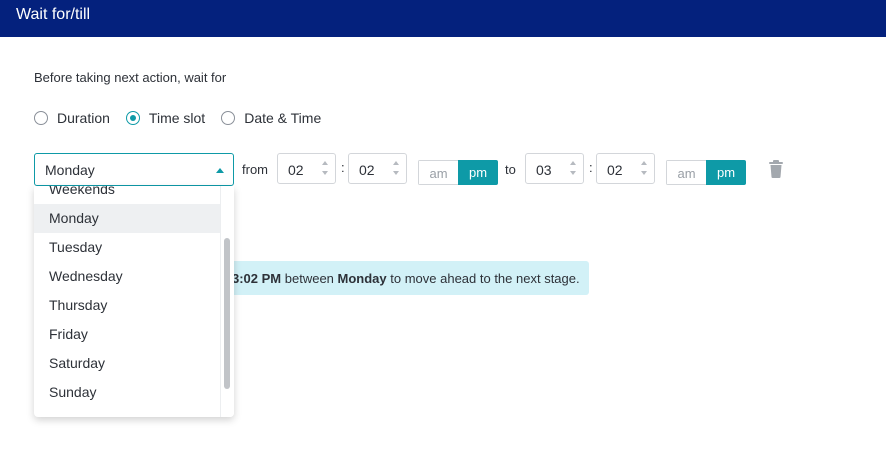 This screenshot has width=886, height=466. What do you see at coordinates (220, 170) in the screenshot?
I see `chevron-up-icon` at bounding box center [220, 170].